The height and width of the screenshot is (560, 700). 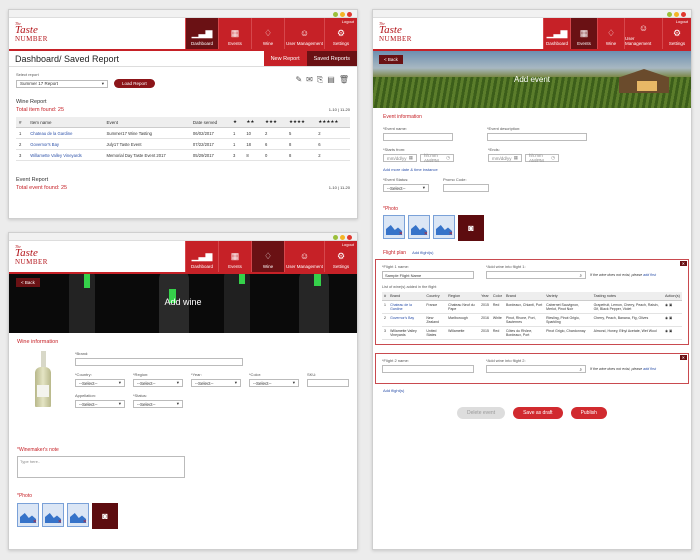 What do you see at coordinates (22, 122) in the screenshot?
I see `column-header: #` at bounding box center [22, 122].